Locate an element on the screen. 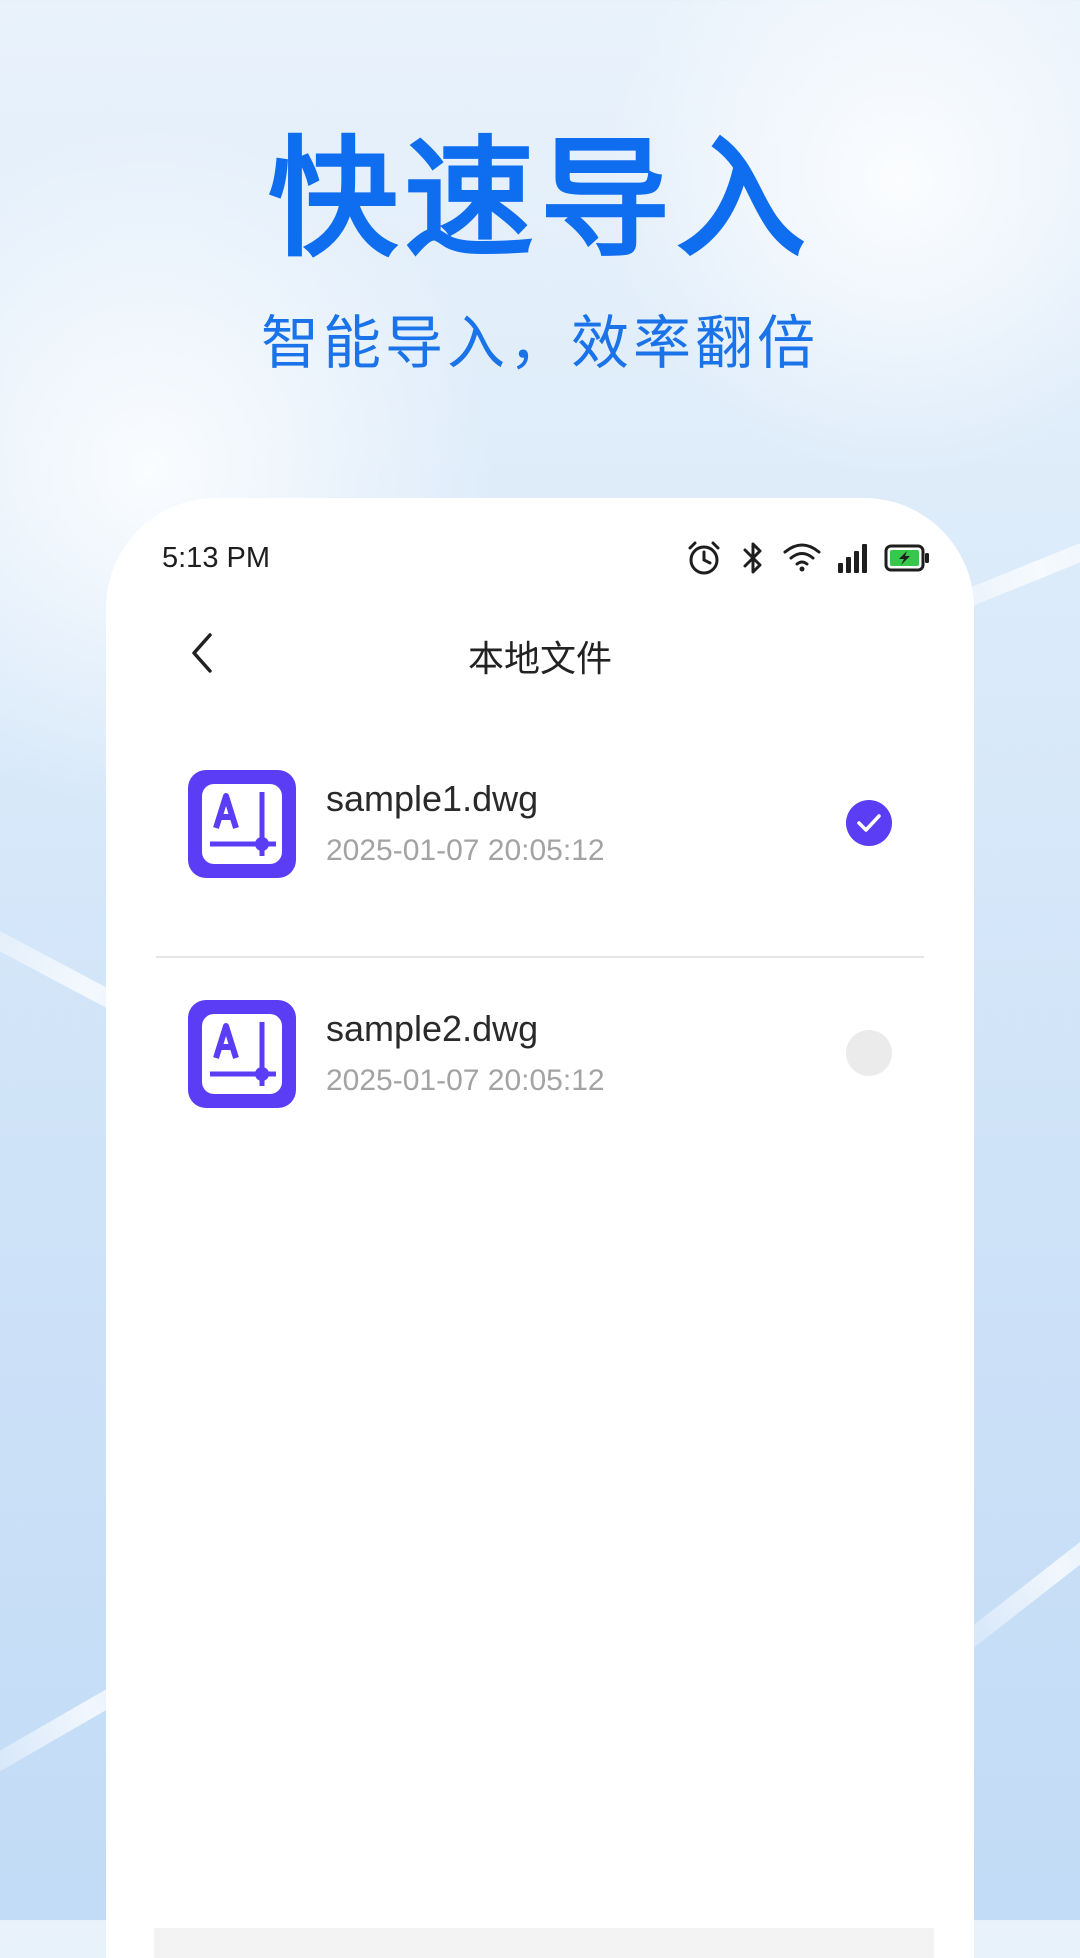 The image size is (1080, 1958). file-name: sample2.dwg is located at coordinates (432, 1028).